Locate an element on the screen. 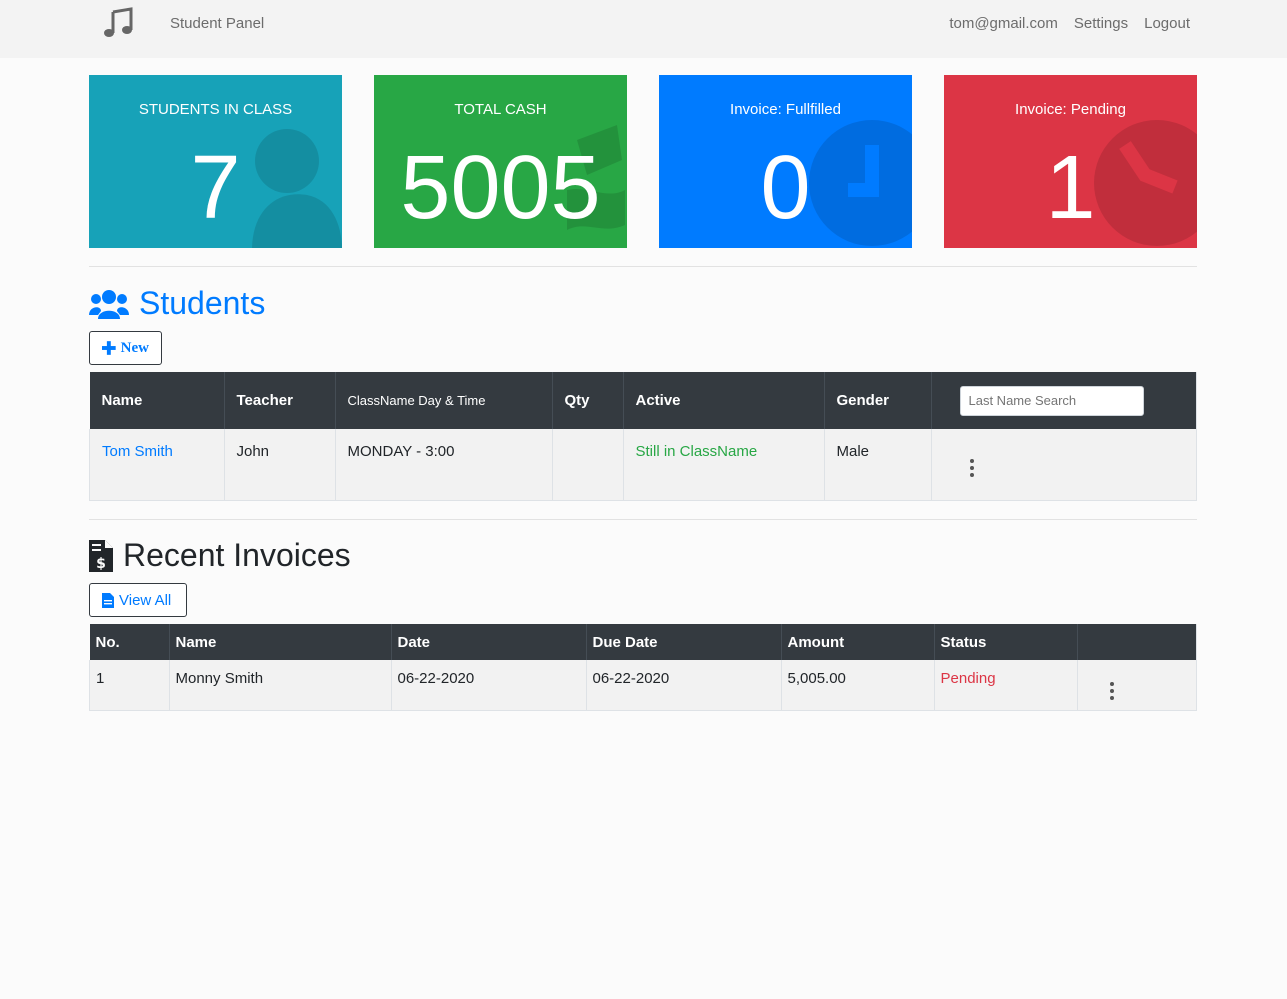 This screenshot has height=999, width=1287. col-header-gender: Gender is located at coordinates (878, 400).